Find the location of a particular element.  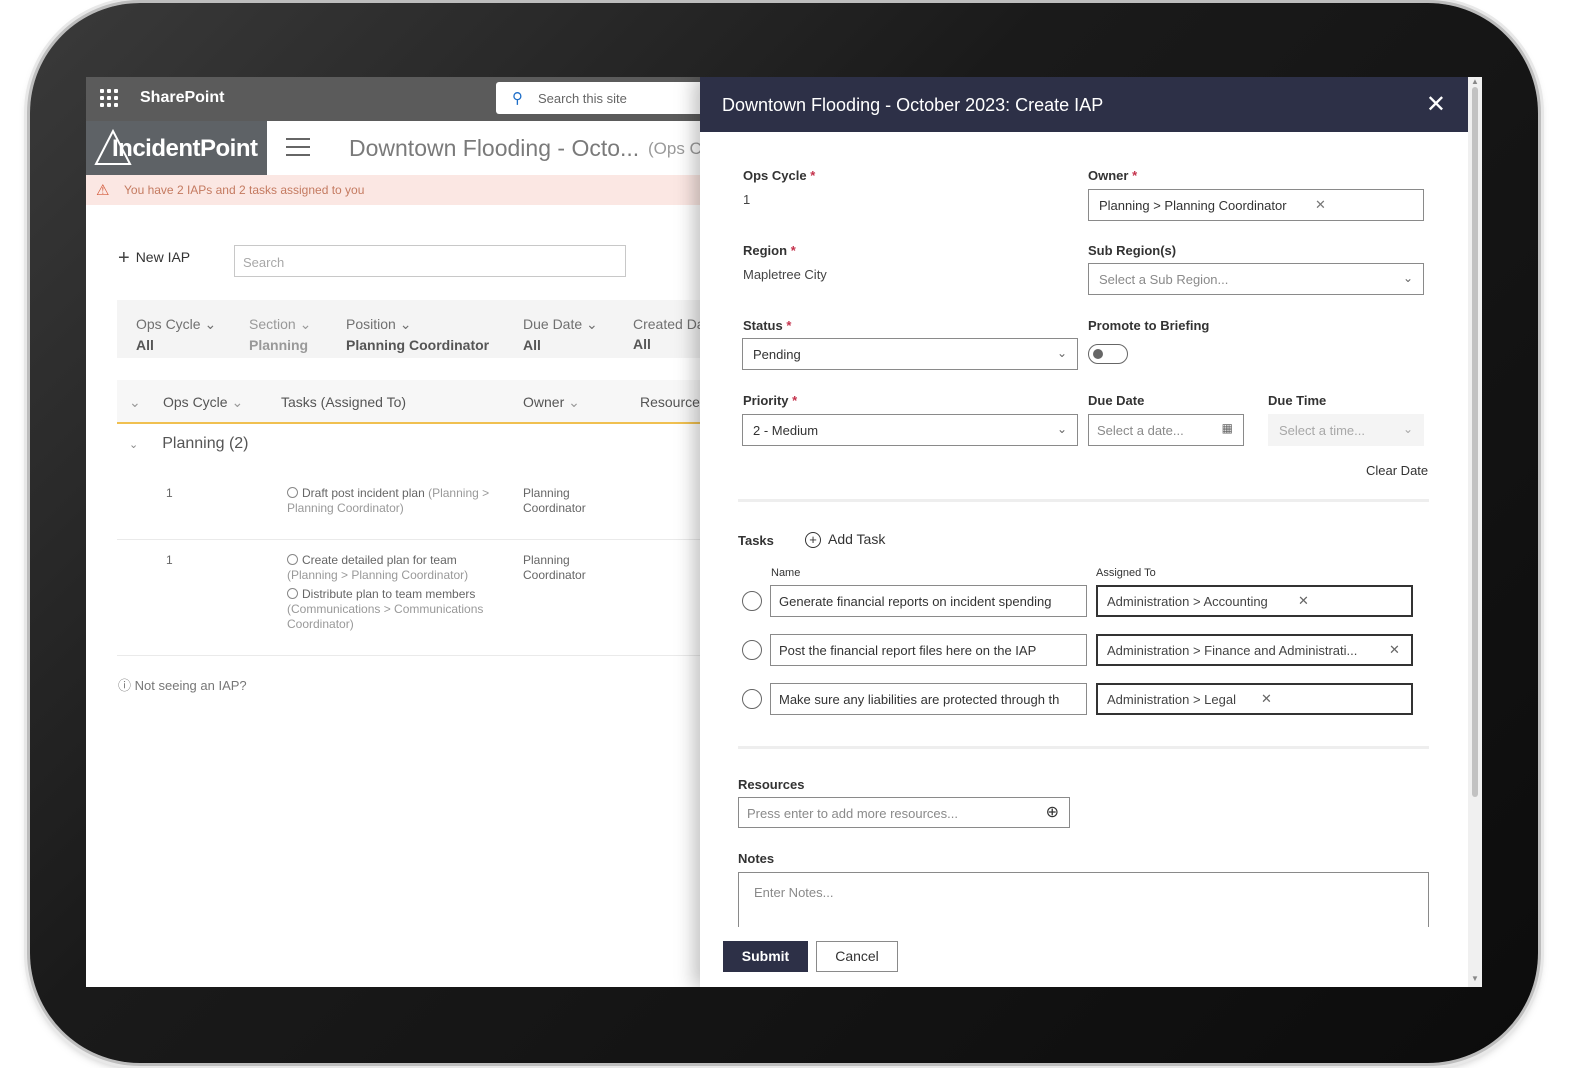

column-label: Owner is located at coordinates (544, 402).